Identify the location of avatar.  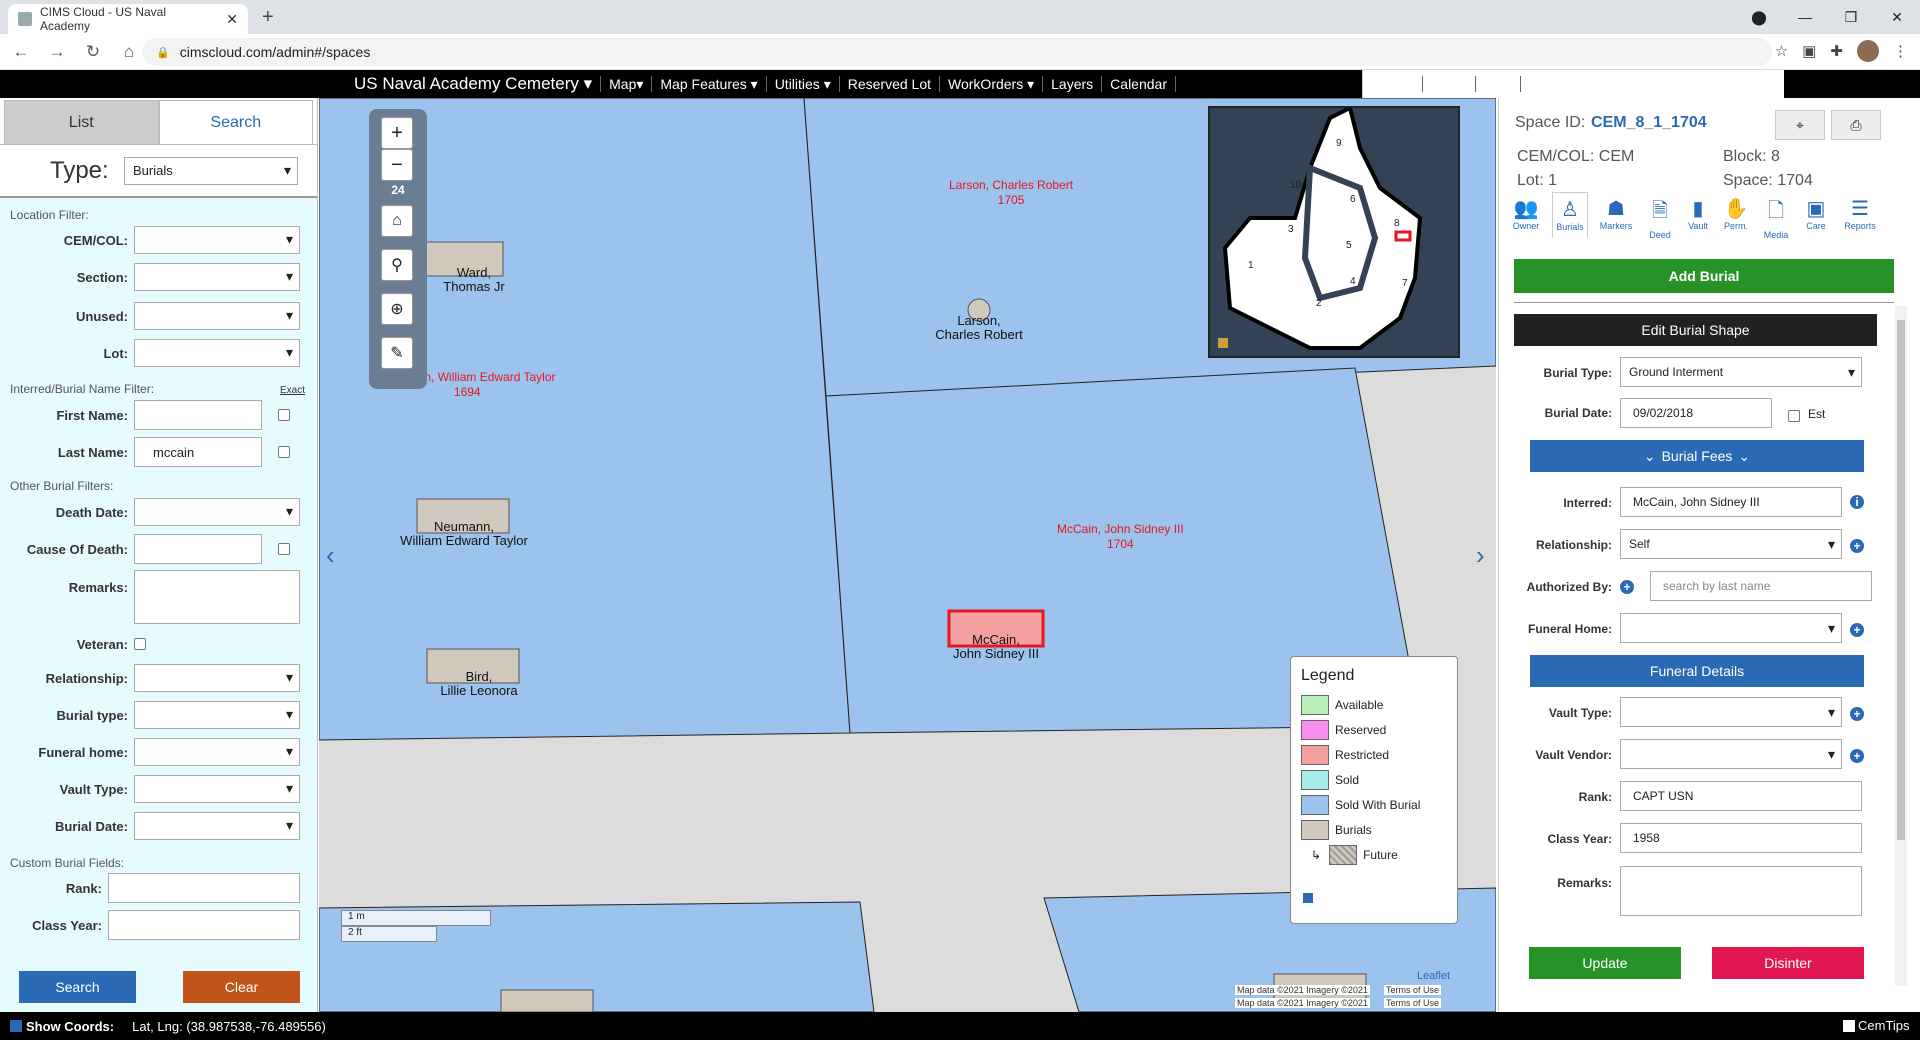
(1868, 51).